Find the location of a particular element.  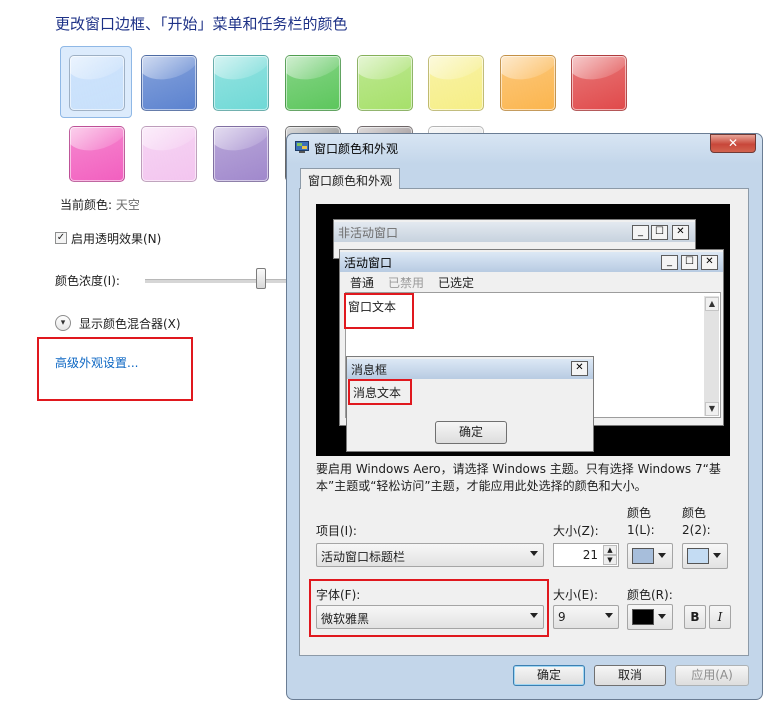

spin-up-icon: ▲ is located at coordinates (610, 550).